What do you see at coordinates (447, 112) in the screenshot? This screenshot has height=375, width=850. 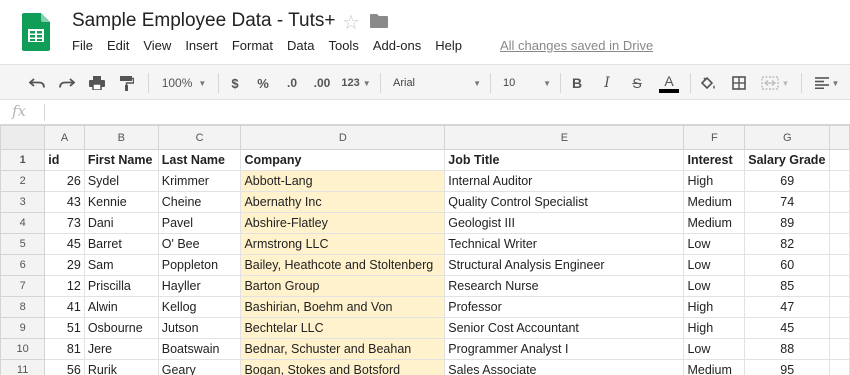 I see `formula-input` at bounding box center [447, 112].